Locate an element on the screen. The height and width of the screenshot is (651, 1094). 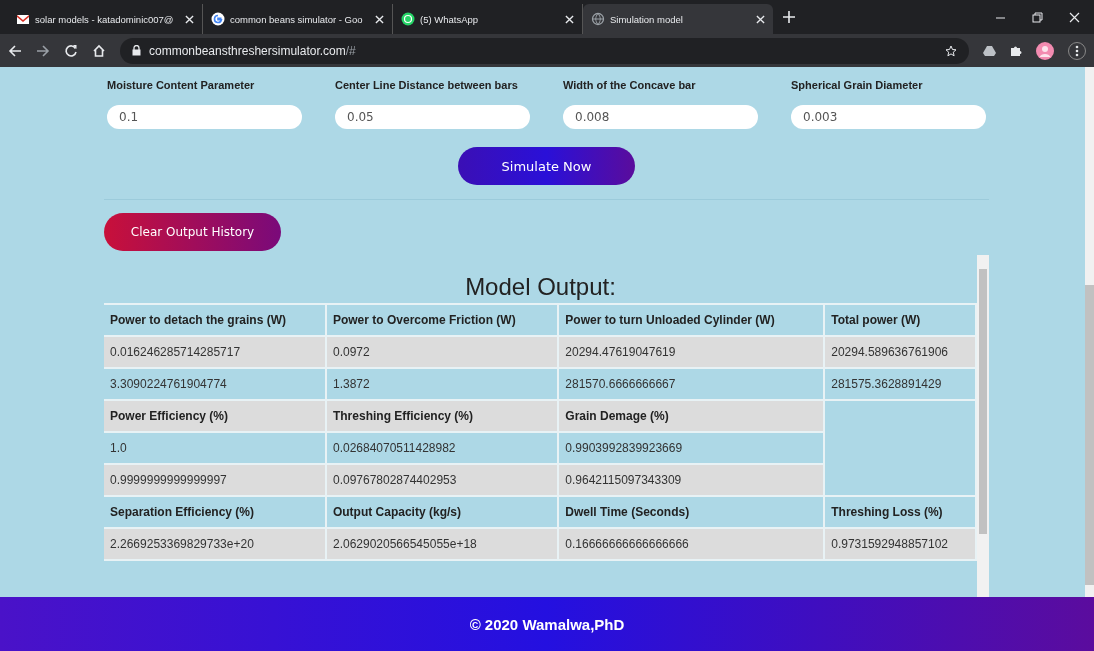
forward-icon is located at coordinates (43, 50).